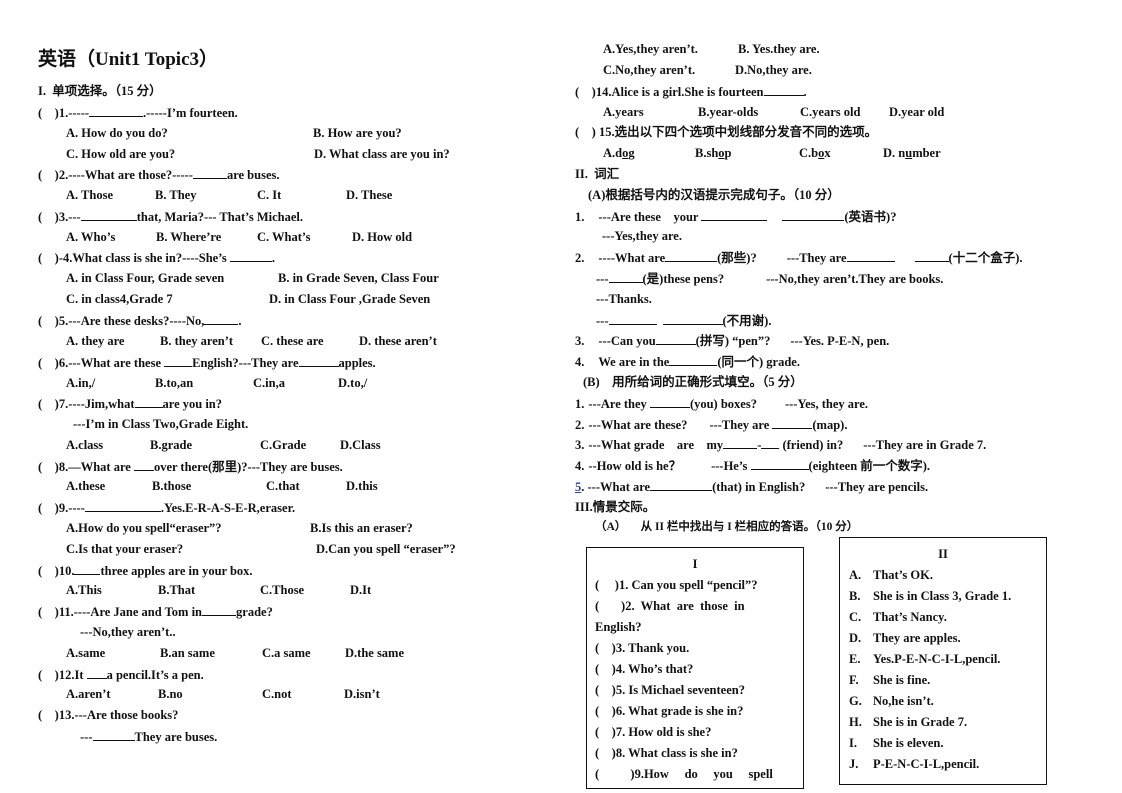 Image resolution: width=1122 pixels, height=793 pixels. Describe the element at coordinates (855, 701) in the screenshot. I see `item-letter: G.` at that location.